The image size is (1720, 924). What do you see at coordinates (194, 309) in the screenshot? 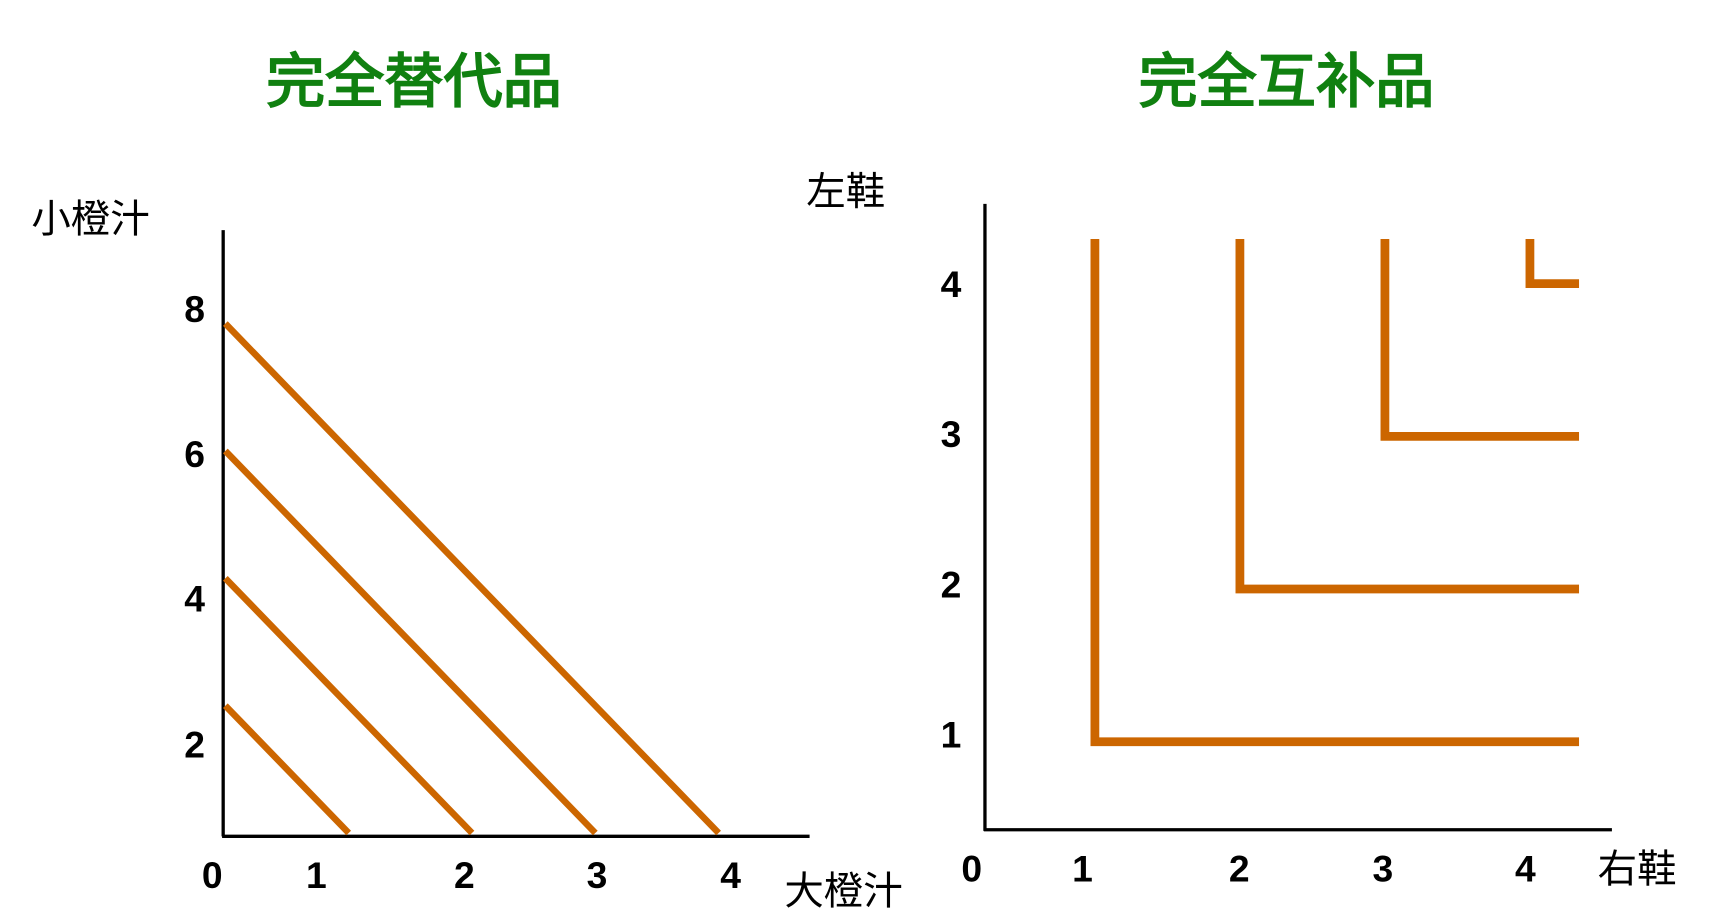
I see `y-tick-label: 8` at bounding box center [194, 309].